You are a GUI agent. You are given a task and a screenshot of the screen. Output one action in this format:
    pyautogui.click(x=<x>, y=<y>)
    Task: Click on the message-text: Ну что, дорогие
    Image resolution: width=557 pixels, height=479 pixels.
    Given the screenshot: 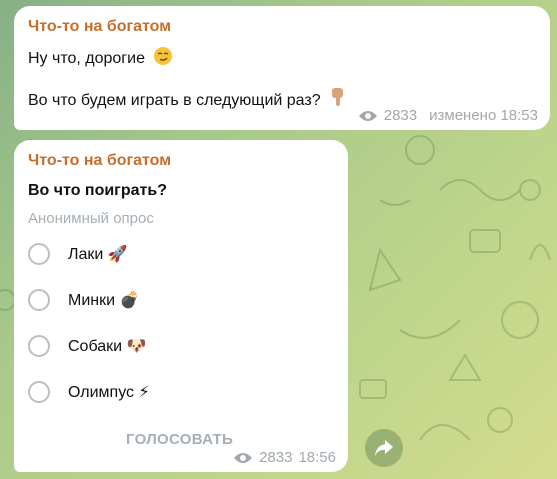 What is the action you would take?
    pyautogui.click(x=86, y=58)
    